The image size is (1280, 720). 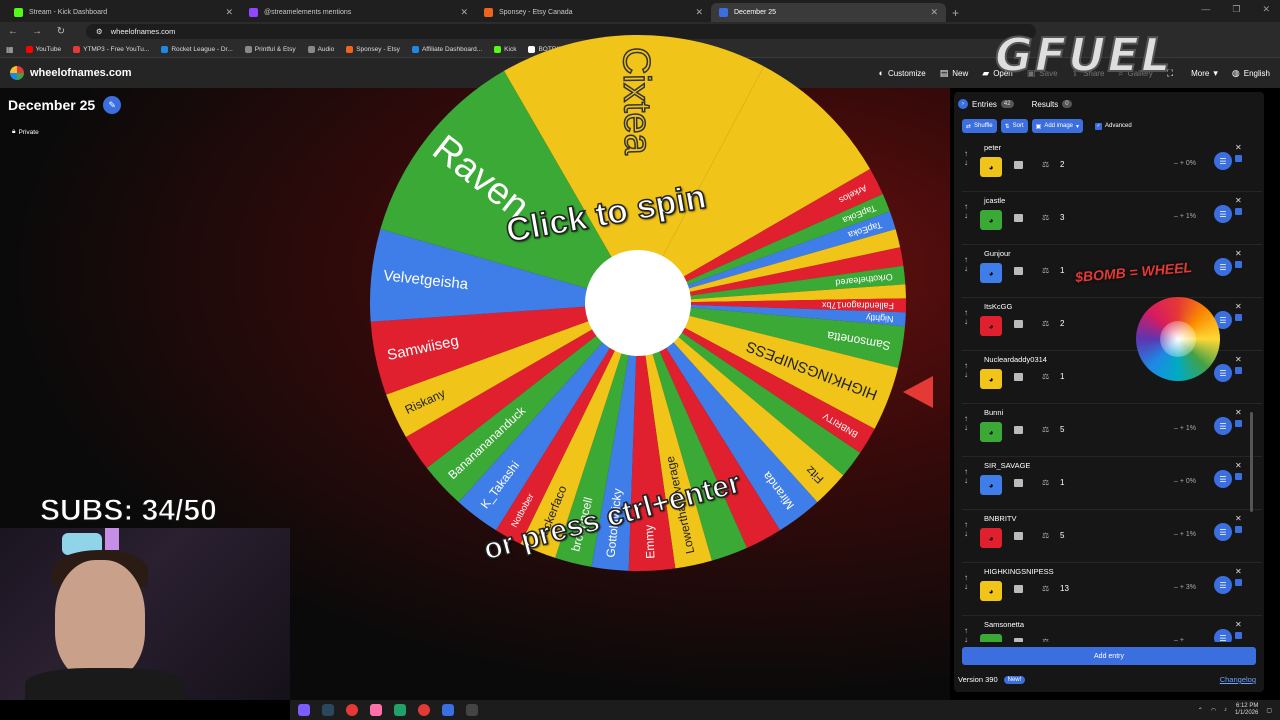 What do you see at coordinates (828, 12) in the screenshot?
I see `browser-tab: December 25 ✕` at bounding box center [828, 12].